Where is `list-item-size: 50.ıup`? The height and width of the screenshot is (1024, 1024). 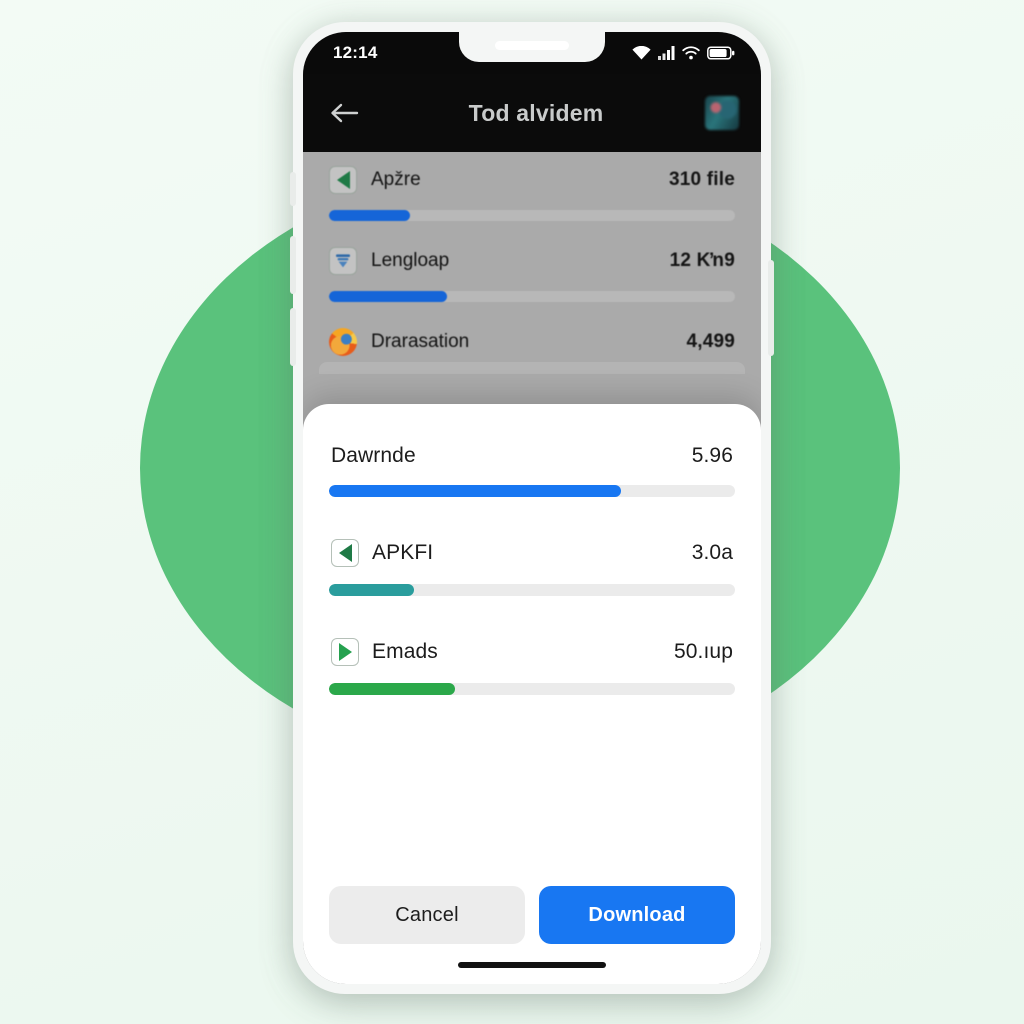
list-item-size: 50.ıup is located at coordinates (703, 651).